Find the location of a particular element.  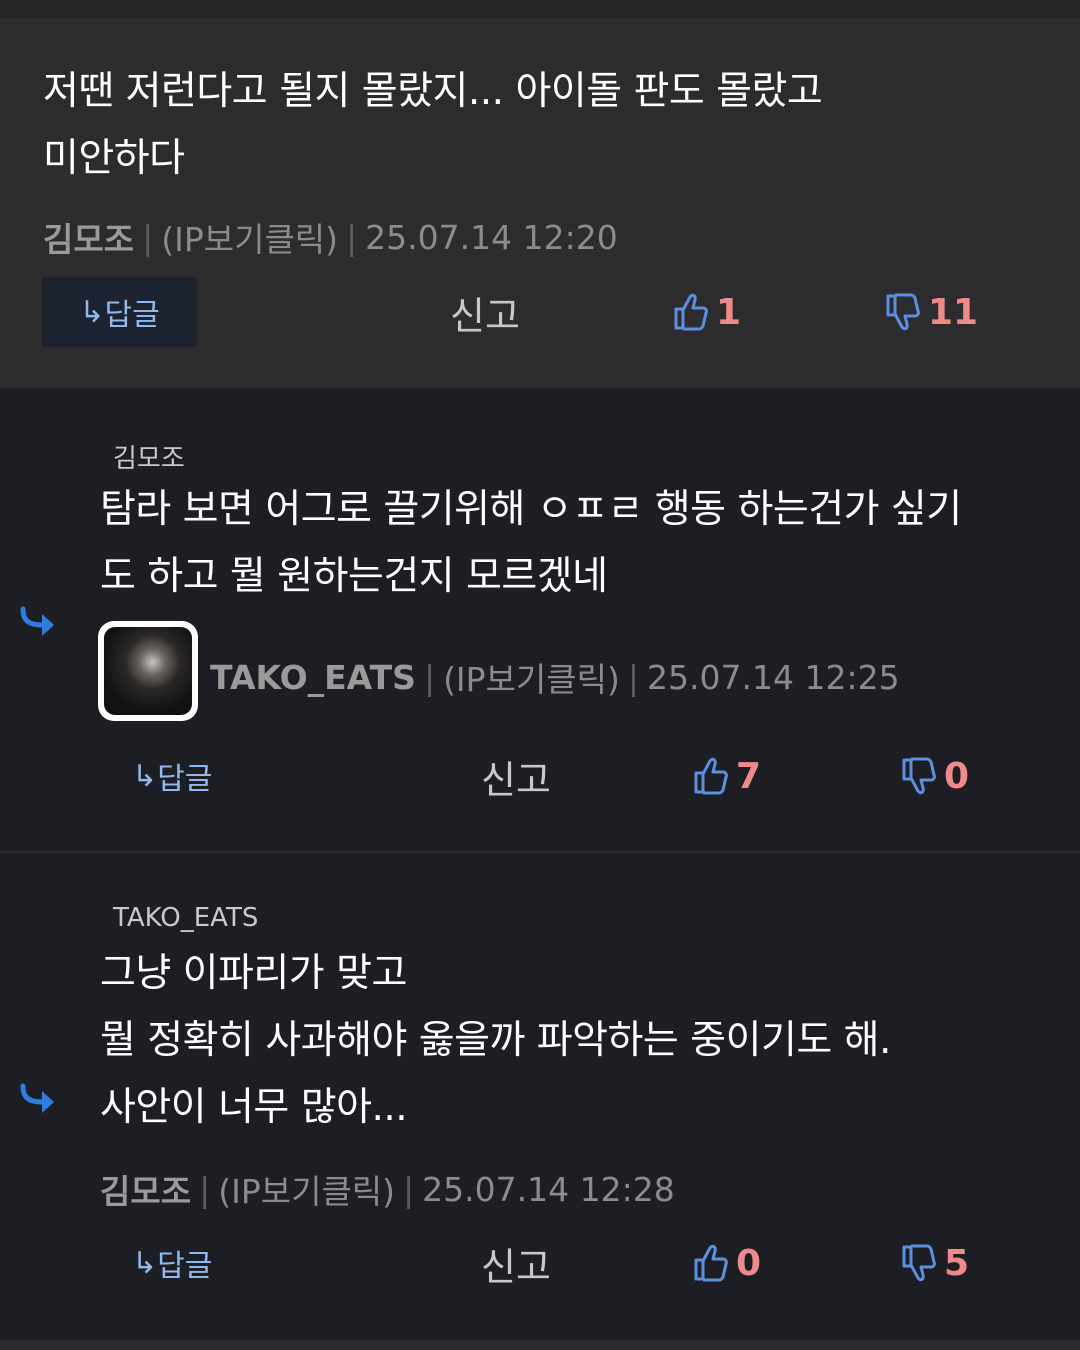

timestamp: 25.07.14 12:28 is located at coordinates (548, 1189).